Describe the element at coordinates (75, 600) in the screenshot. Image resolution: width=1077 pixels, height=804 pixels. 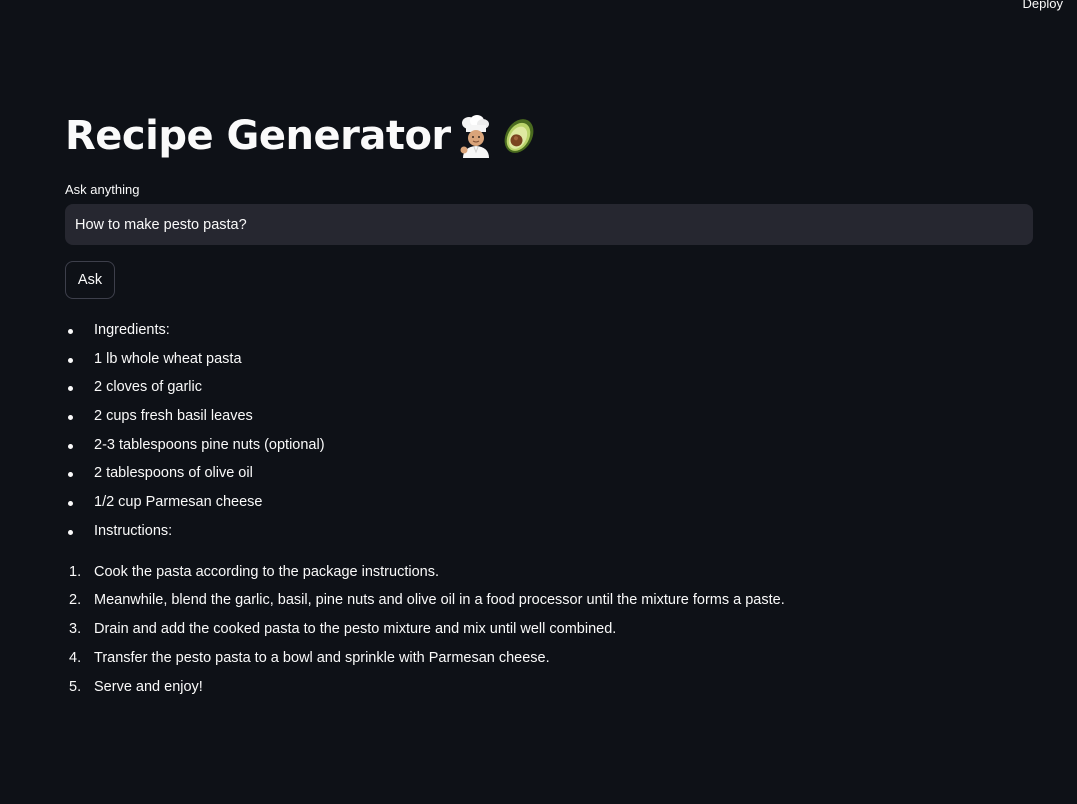
I see `step-number: 2.` at that location.